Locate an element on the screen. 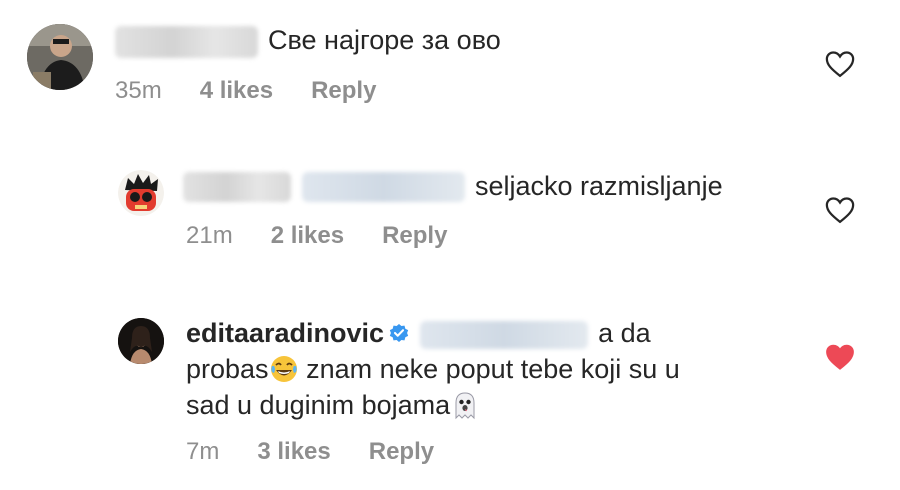 The width and height of the screenshot is (900, 490). ghost-emoji-icon is located at coordinates (465, 406).